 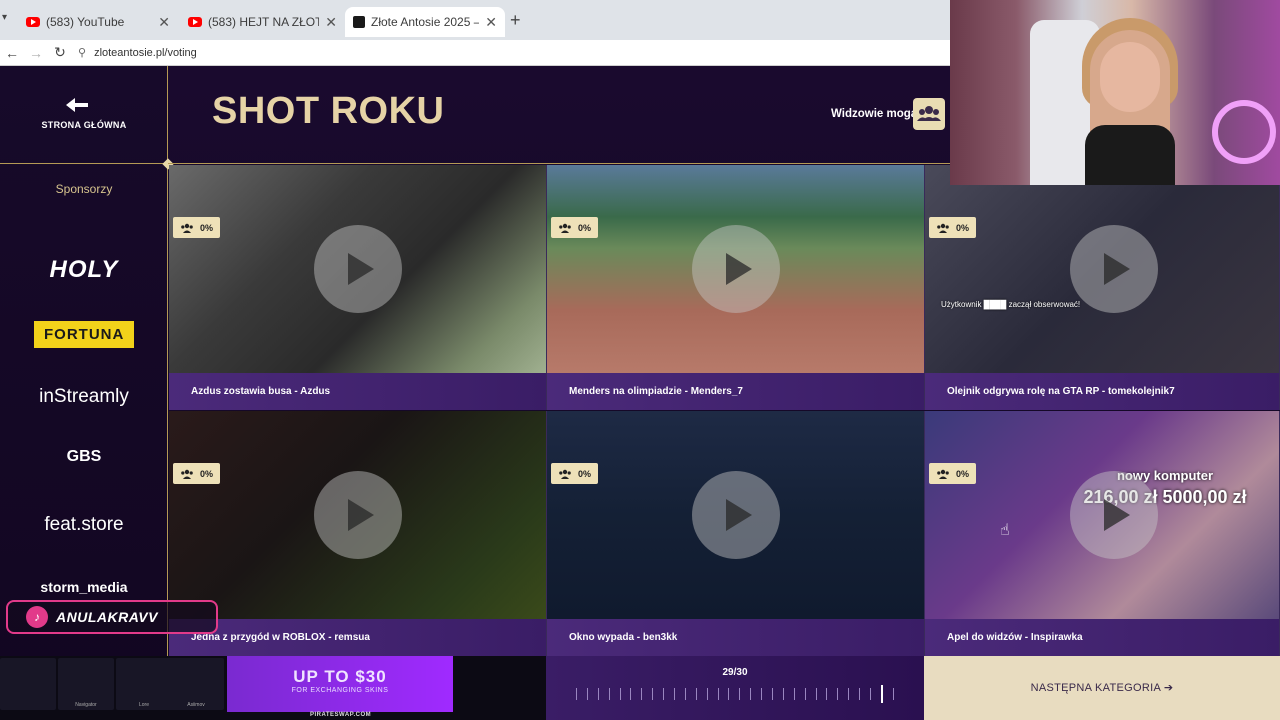 I want to click on nominee-card: 0% Menders na olimpiadzie - Menders_7, so click(x=736, y=287).